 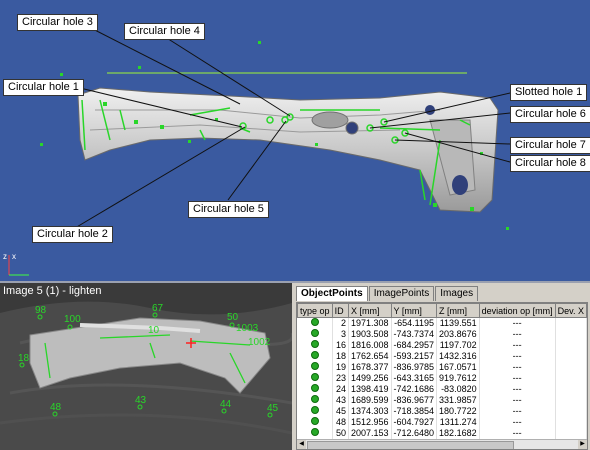 What do you see at coordinates (340, 310) in the screenshot?
I see `column-header: ID` at bounding box center [340, 310].